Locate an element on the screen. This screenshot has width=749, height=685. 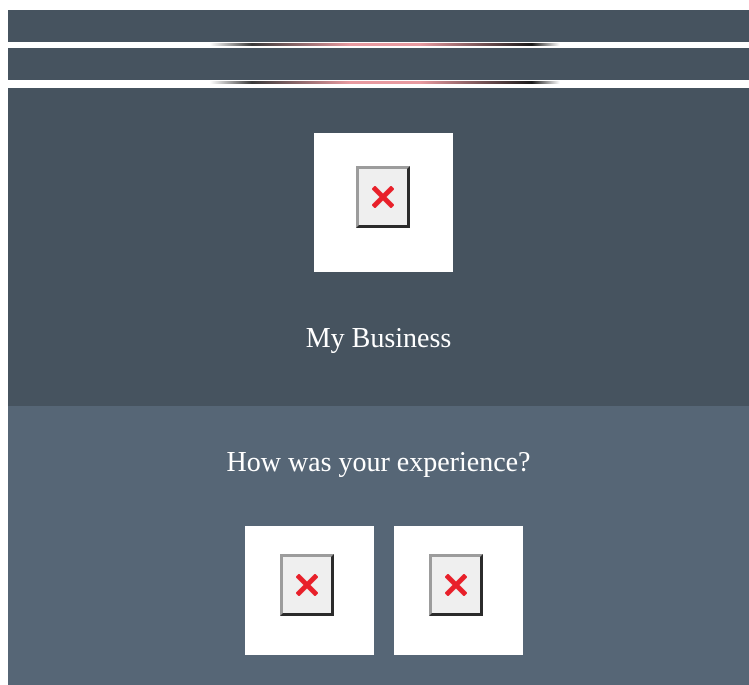
business-name: My Business is located at coordinates (378, 338).